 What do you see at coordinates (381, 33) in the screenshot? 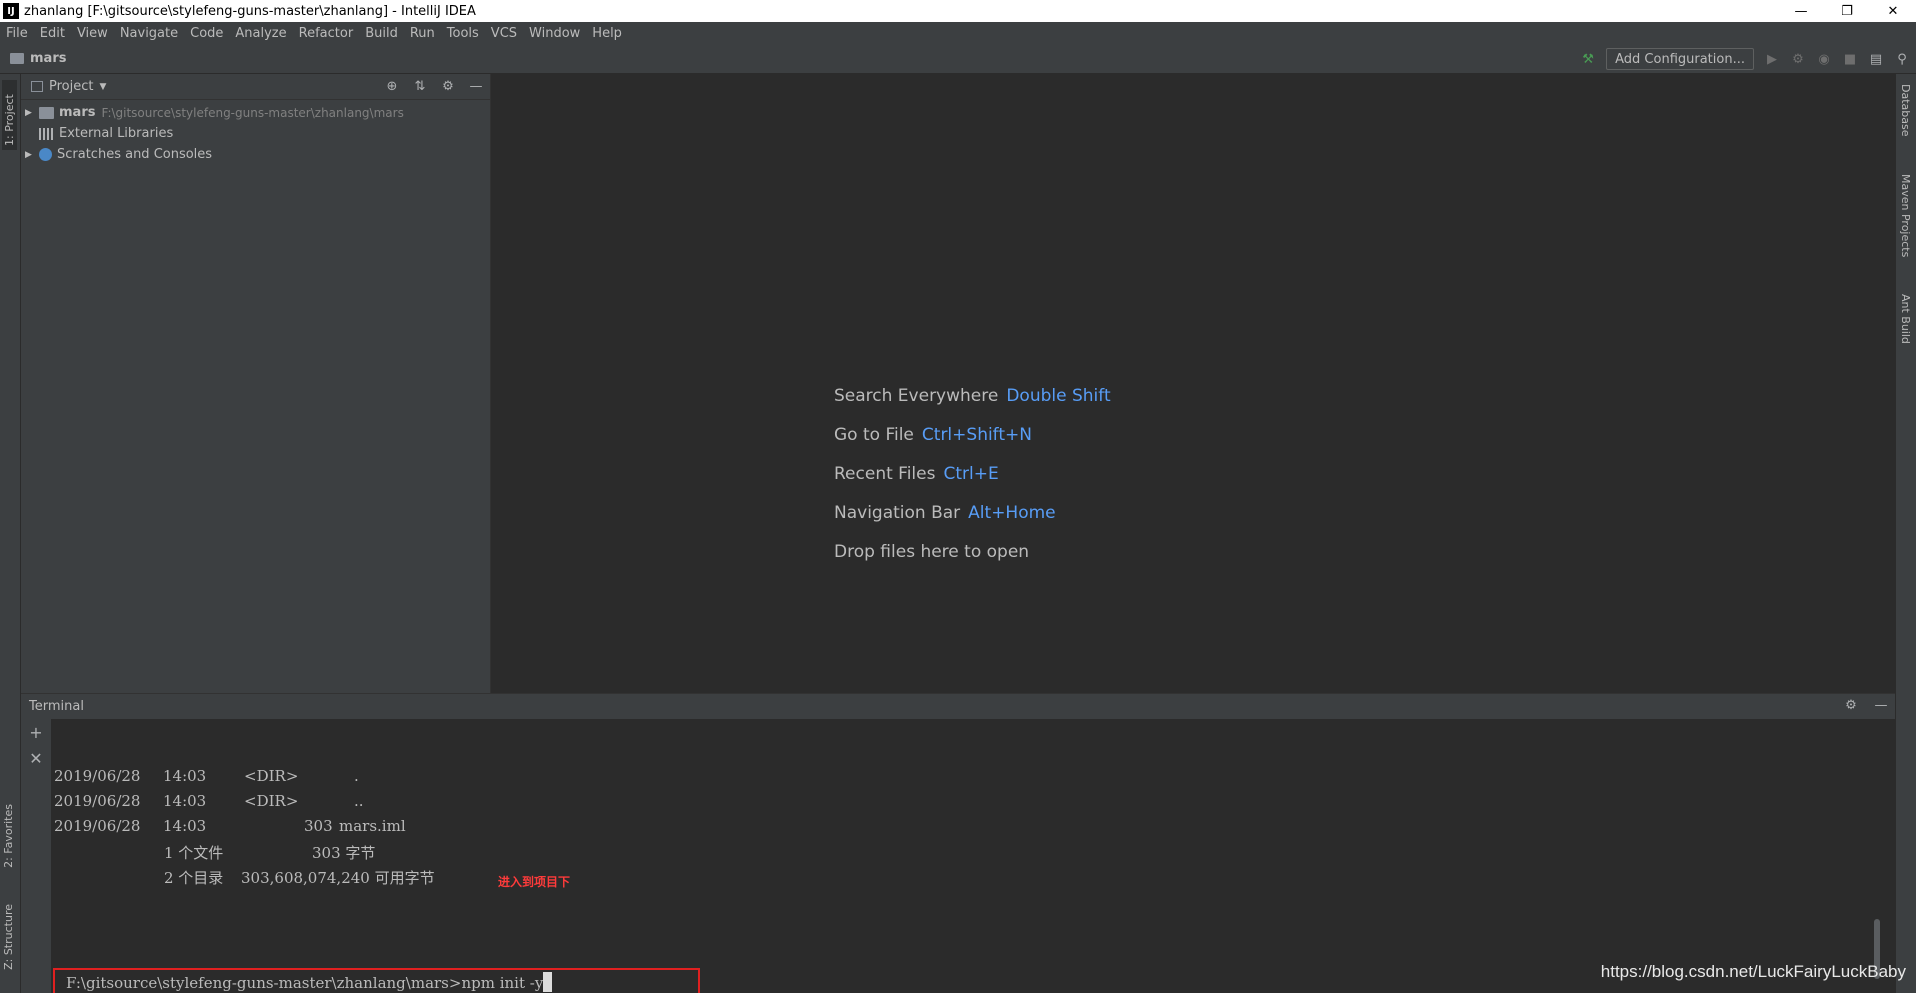
I see `menu-build: Build` at bounding box center [381, 33].